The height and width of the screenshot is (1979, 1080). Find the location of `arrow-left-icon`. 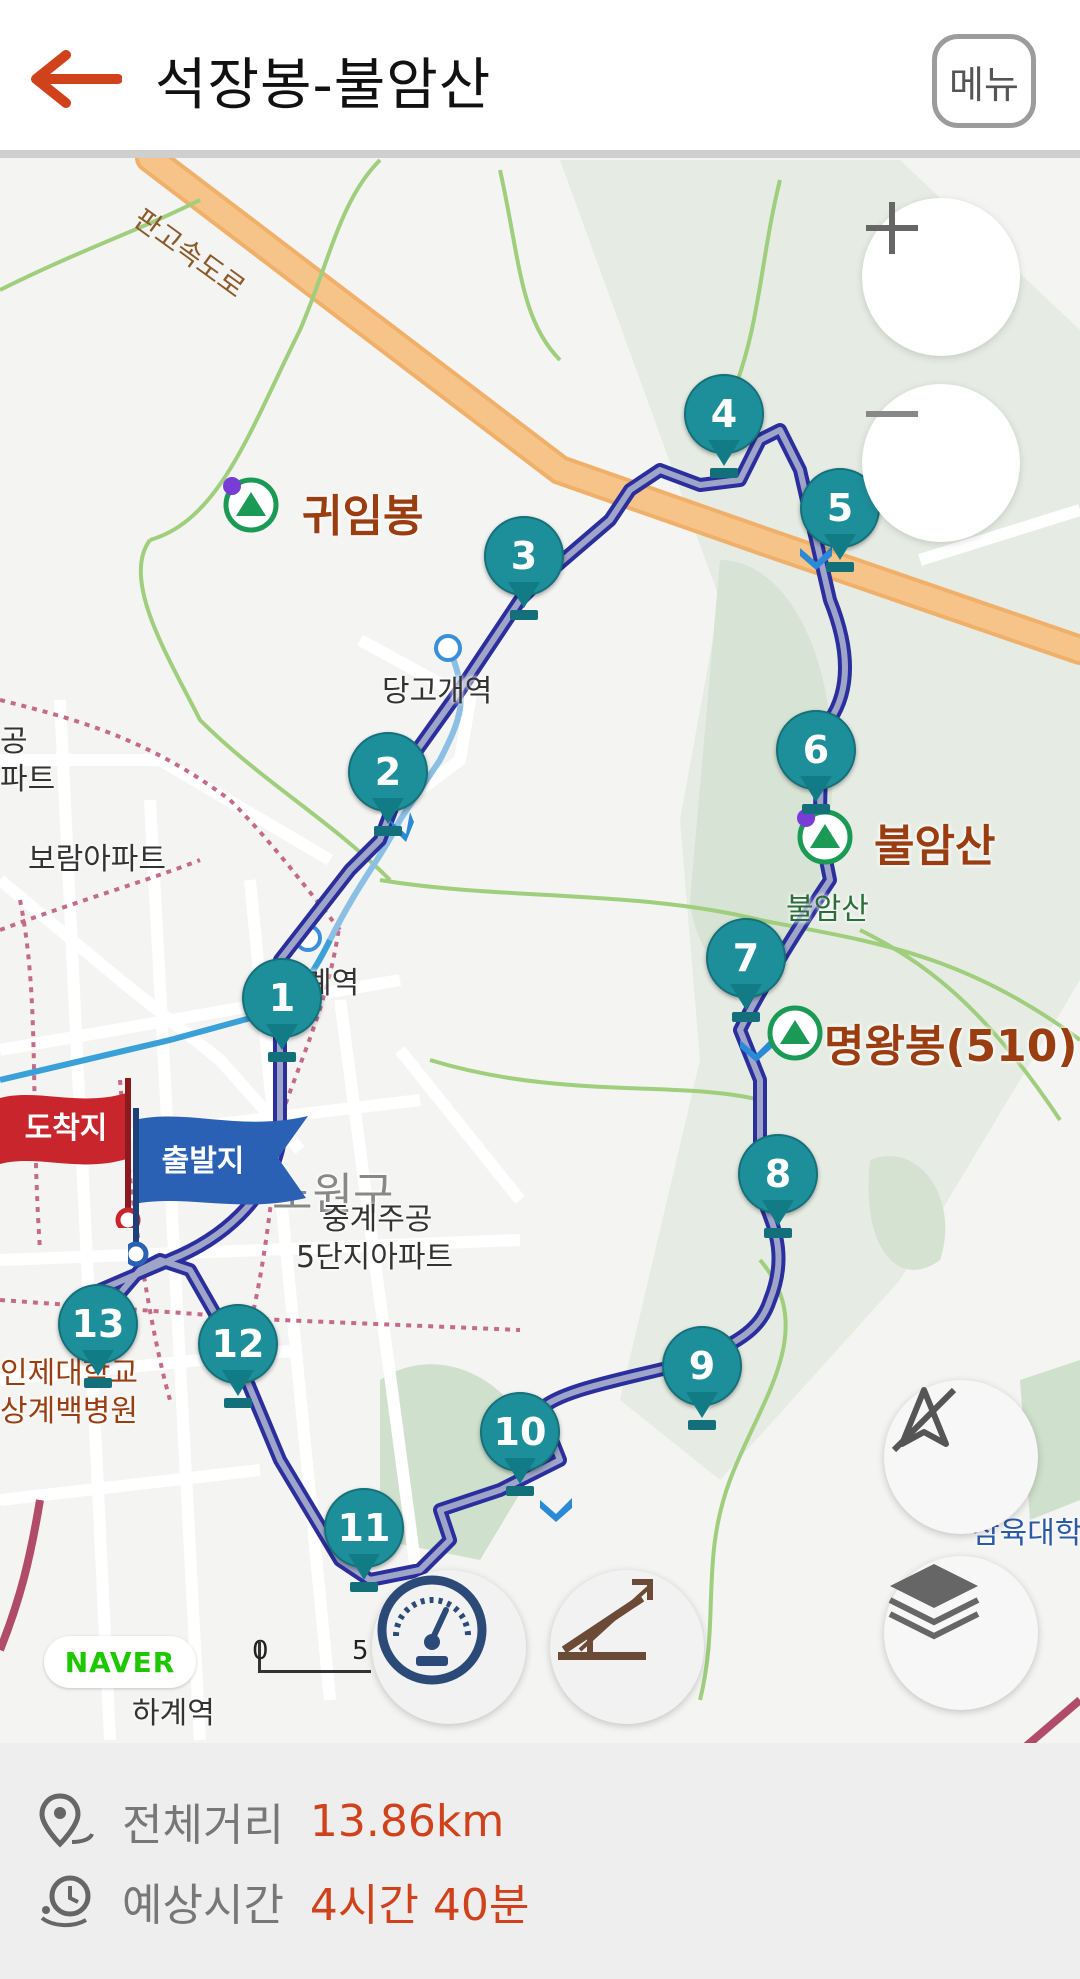

arrow-left-icon is located at coordinates (76, 79).